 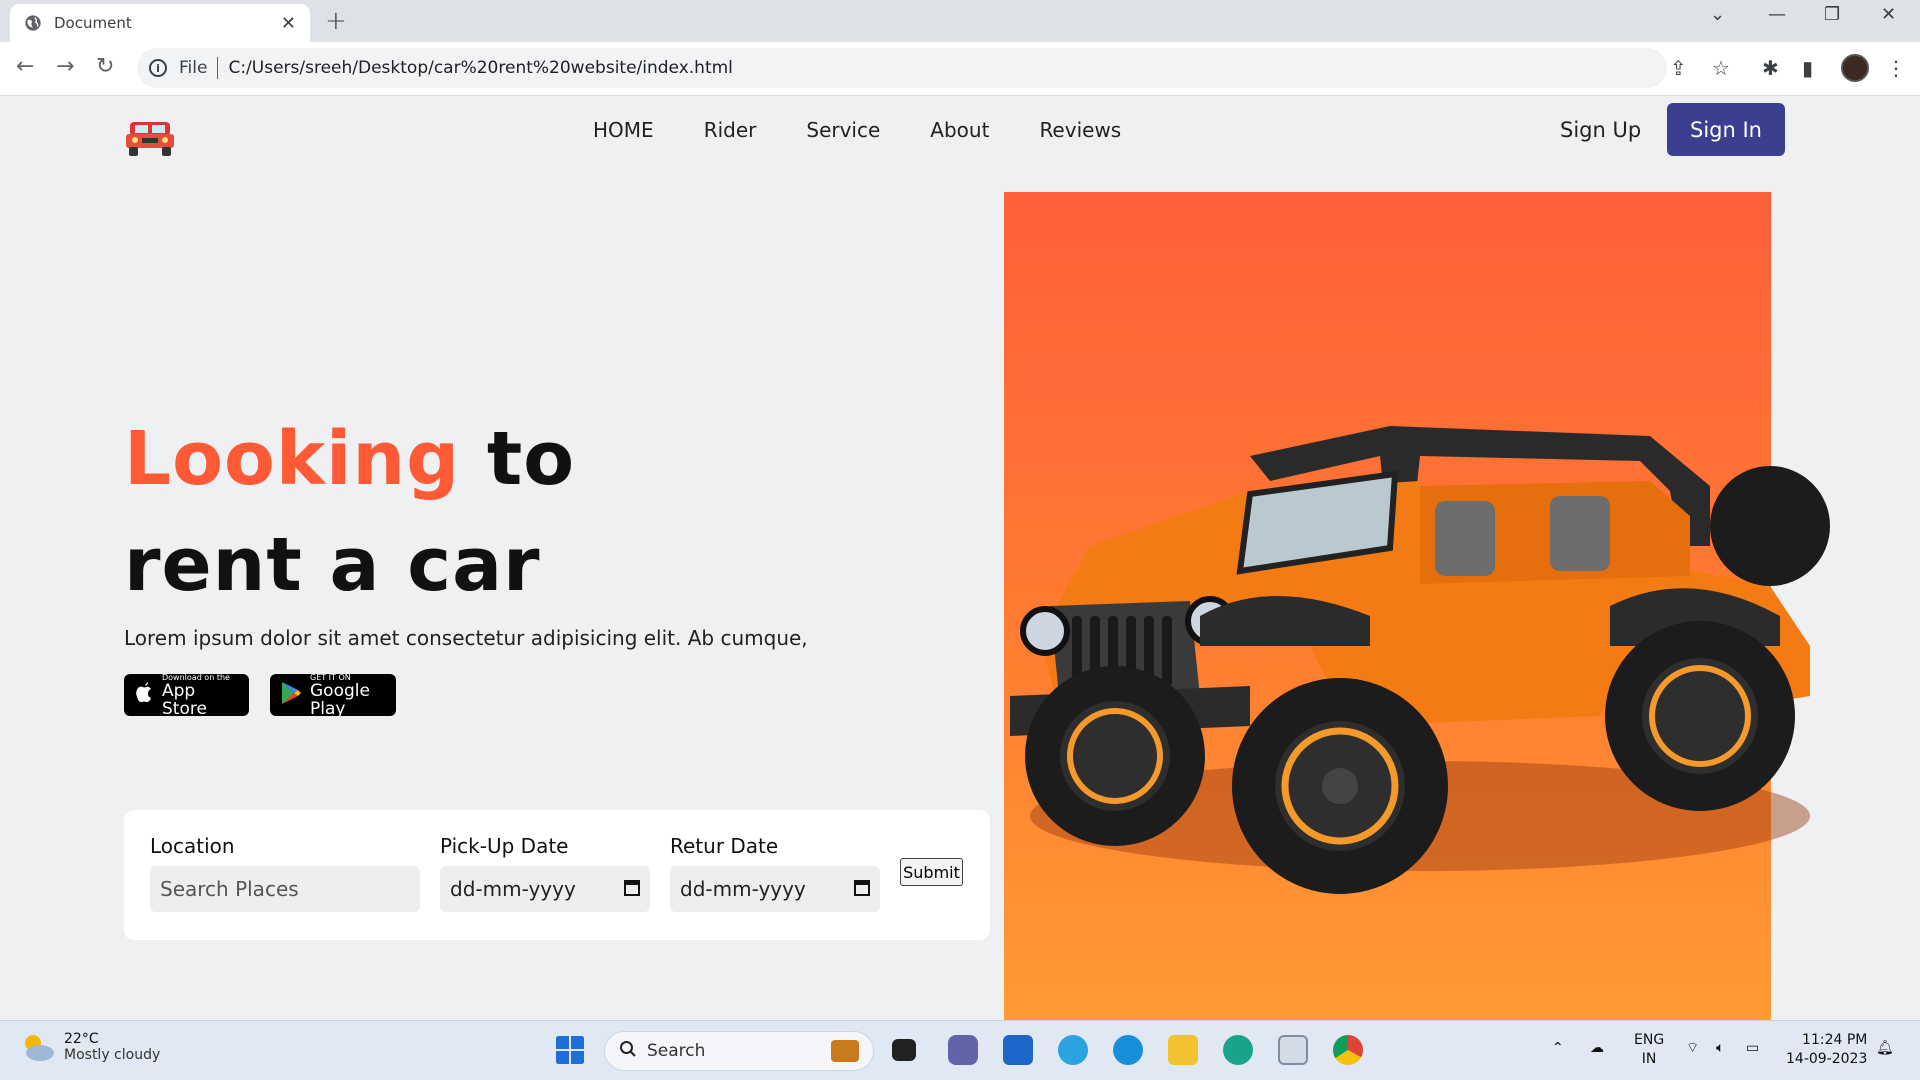 I want to click on onedrive-icon: ☁, so click(x=1597, y=1048).